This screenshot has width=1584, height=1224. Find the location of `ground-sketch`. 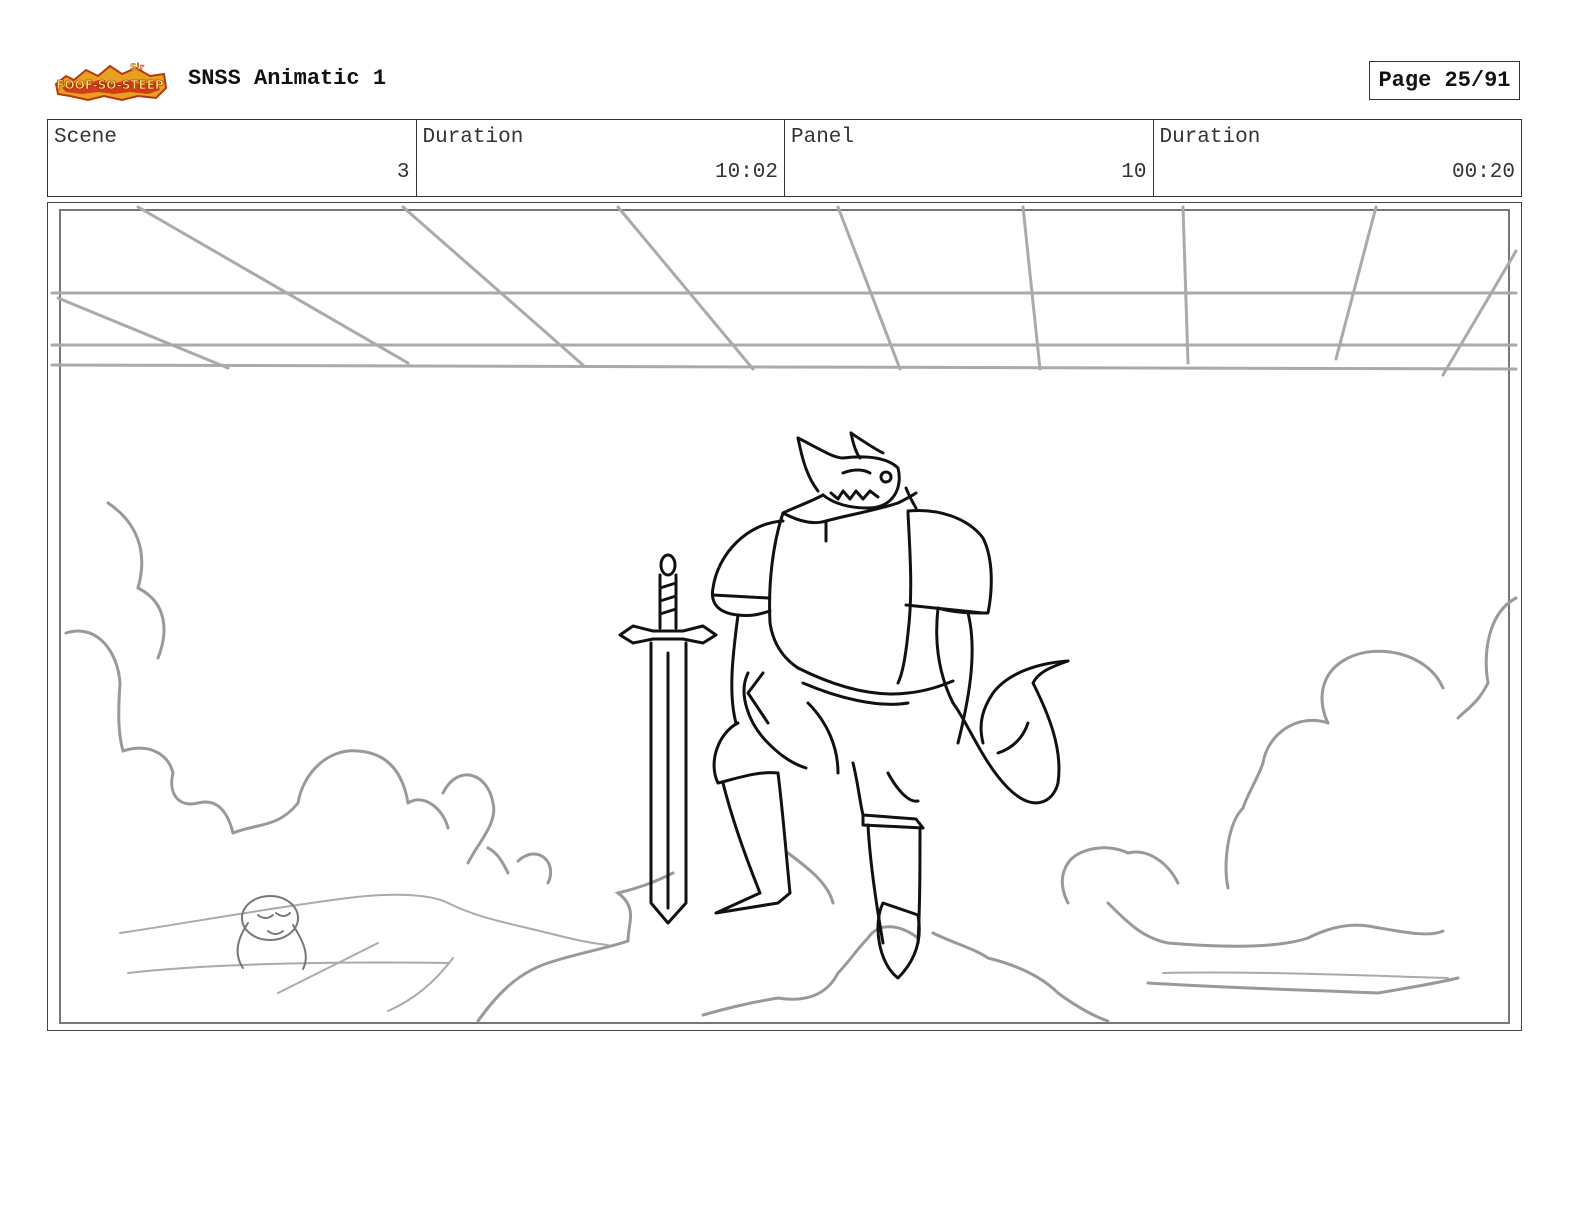

ground-sketch is located at coordinates (968, 937).